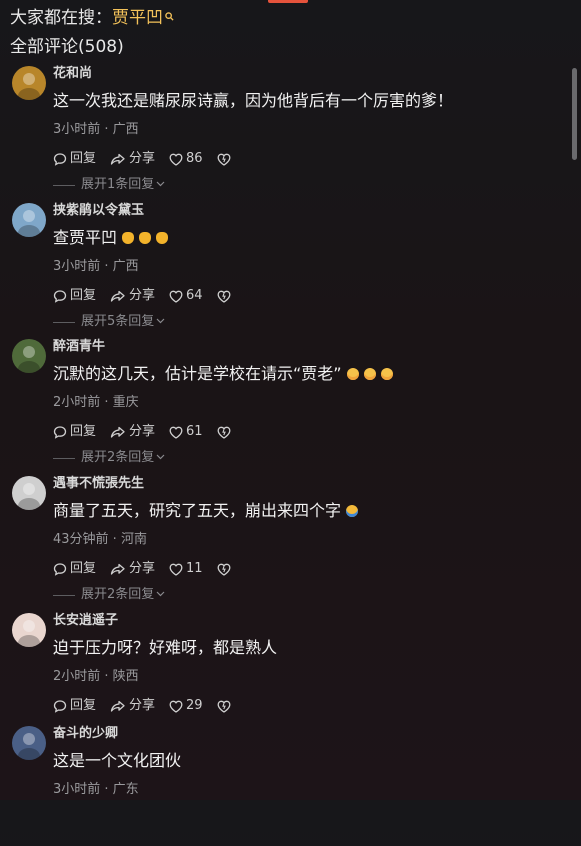  What do you see at coordinates (137, 18) in the screenshot?
I see `trending-search-keyword: 贾平凹` at bounding box center [137, 18].